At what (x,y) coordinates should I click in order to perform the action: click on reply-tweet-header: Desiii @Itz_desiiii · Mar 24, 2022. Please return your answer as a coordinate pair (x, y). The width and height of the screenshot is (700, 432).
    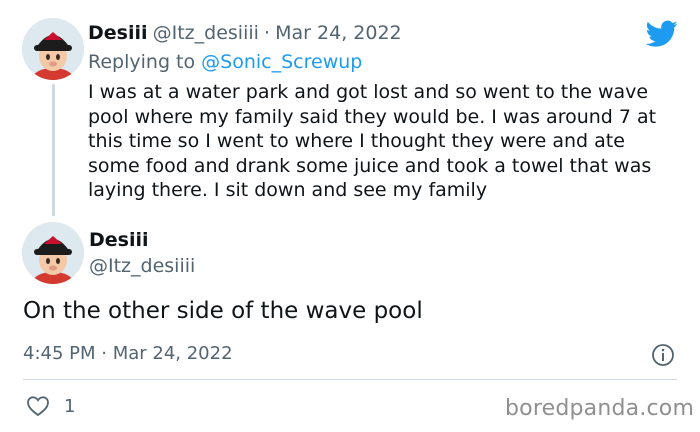
    Looking at the image, I should click on (245, 33).